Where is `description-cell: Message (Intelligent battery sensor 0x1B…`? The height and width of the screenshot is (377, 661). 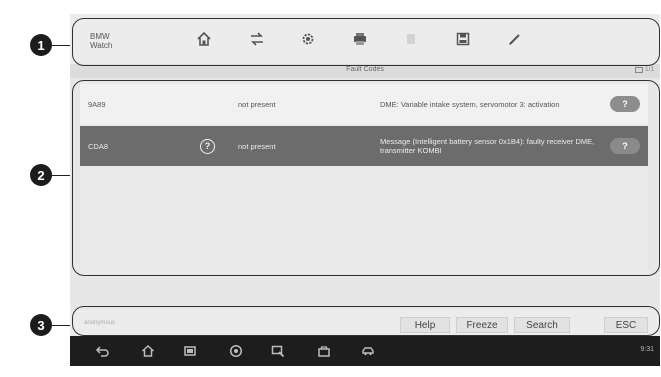
description-cell: Message (Intelligent battery sensor 0x1B… is located at coordinates (487, 146).